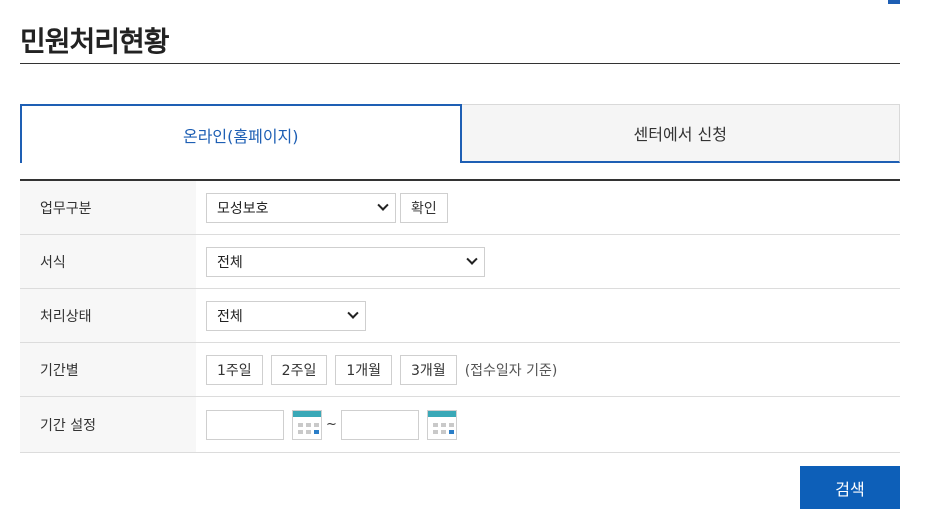 The height and width of the screenshot is (526, 931). I want to click on status-selected: 전체, so click(230, 316).